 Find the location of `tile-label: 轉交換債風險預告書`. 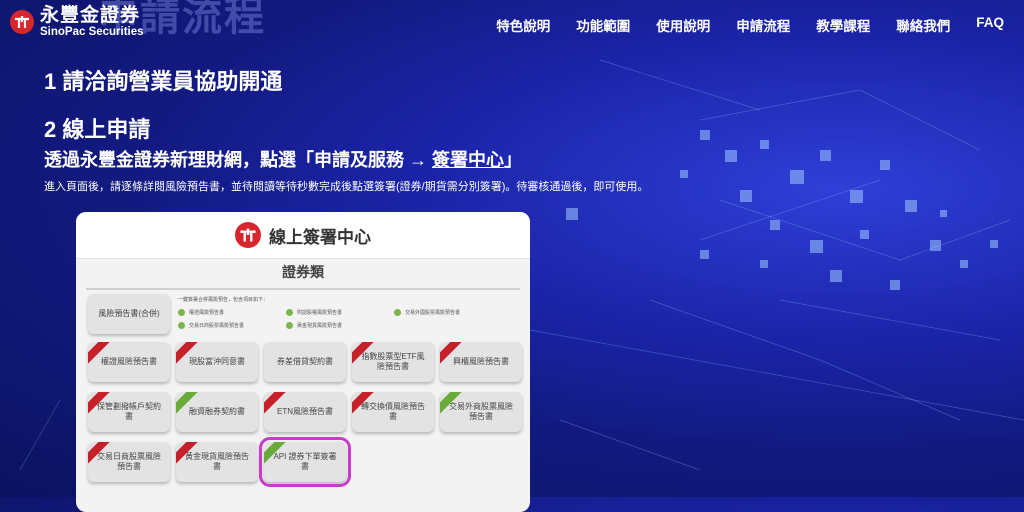

tile-label: 轉交換債風險預告書 is located at coordinates (393, 411).